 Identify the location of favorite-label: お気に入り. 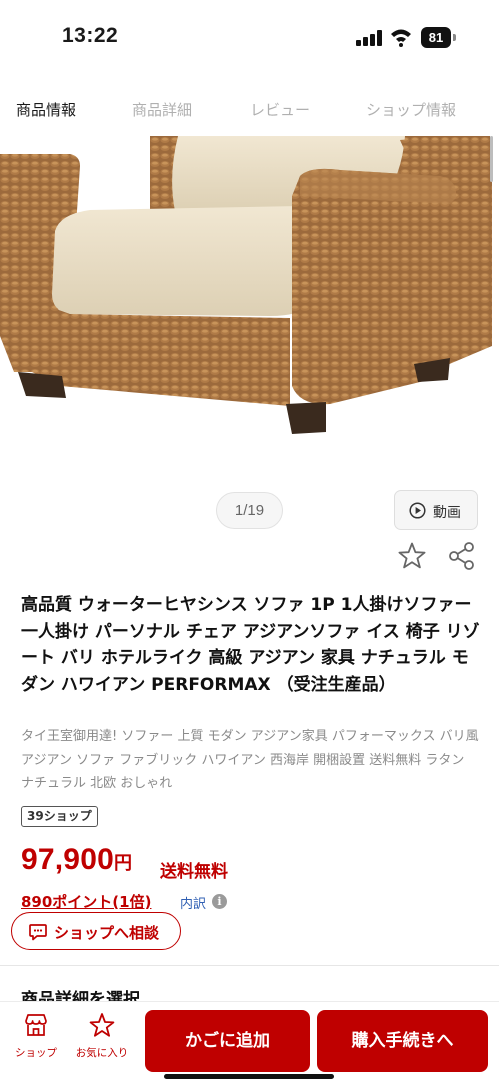
(102, 1053).